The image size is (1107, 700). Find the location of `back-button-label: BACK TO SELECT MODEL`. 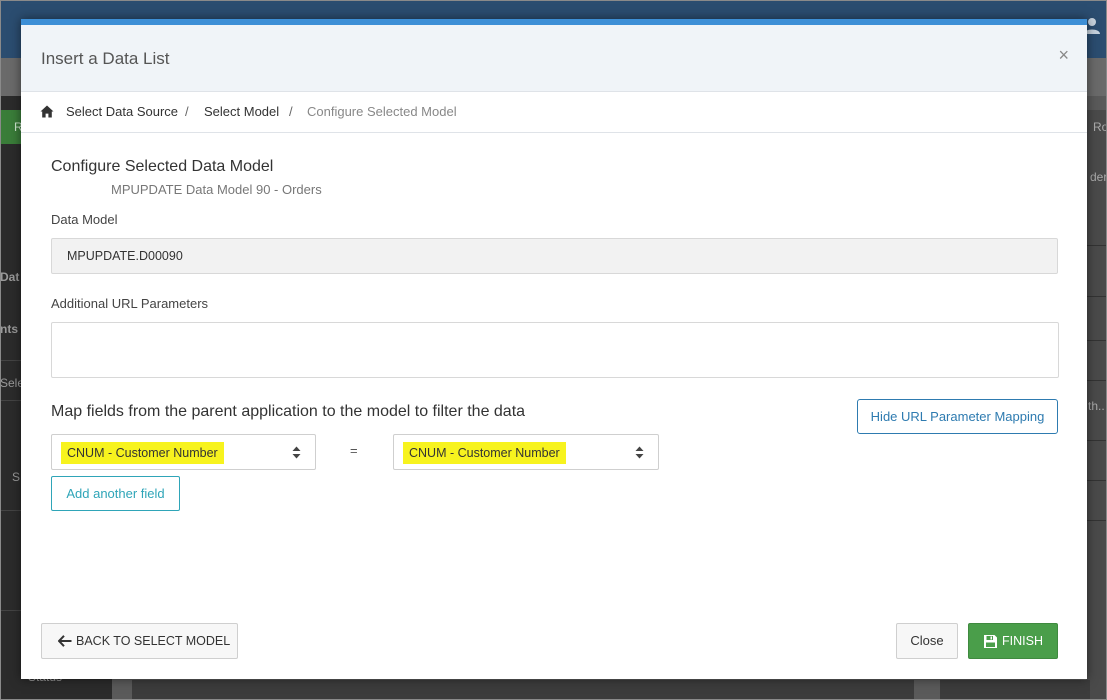

back-button-label: BACK TO SELECT MODEL is located at coordinates (153, 641).